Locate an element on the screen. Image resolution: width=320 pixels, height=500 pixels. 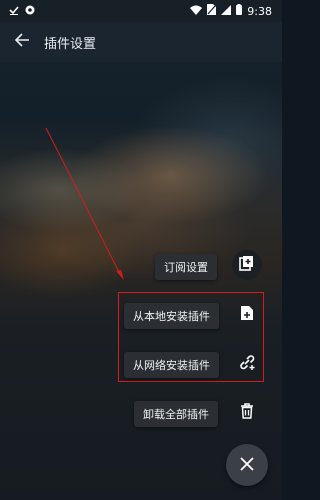
back-button is located at coordinates (22, 42).